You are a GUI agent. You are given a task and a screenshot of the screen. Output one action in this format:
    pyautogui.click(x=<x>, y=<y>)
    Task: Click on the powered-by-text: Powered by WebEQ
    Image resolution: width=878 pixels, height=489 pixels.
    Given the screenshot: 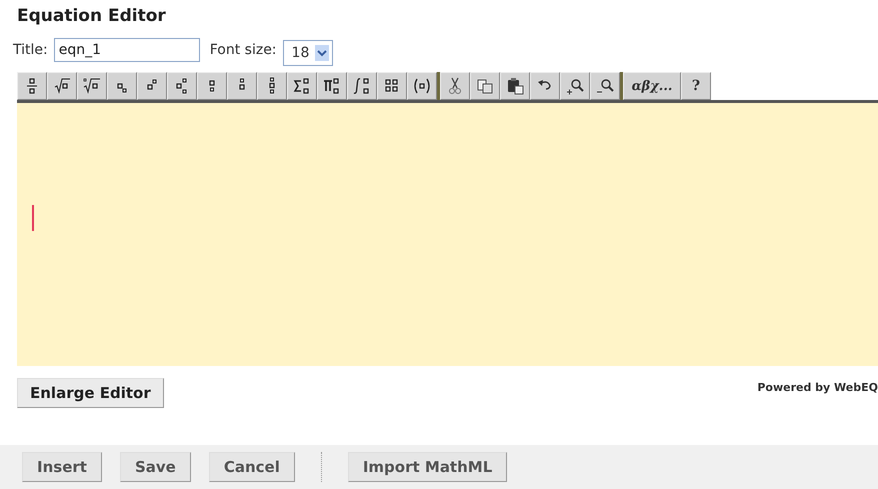 What is the action you would take?
    pyautogui.click(x=817, y=387)
    